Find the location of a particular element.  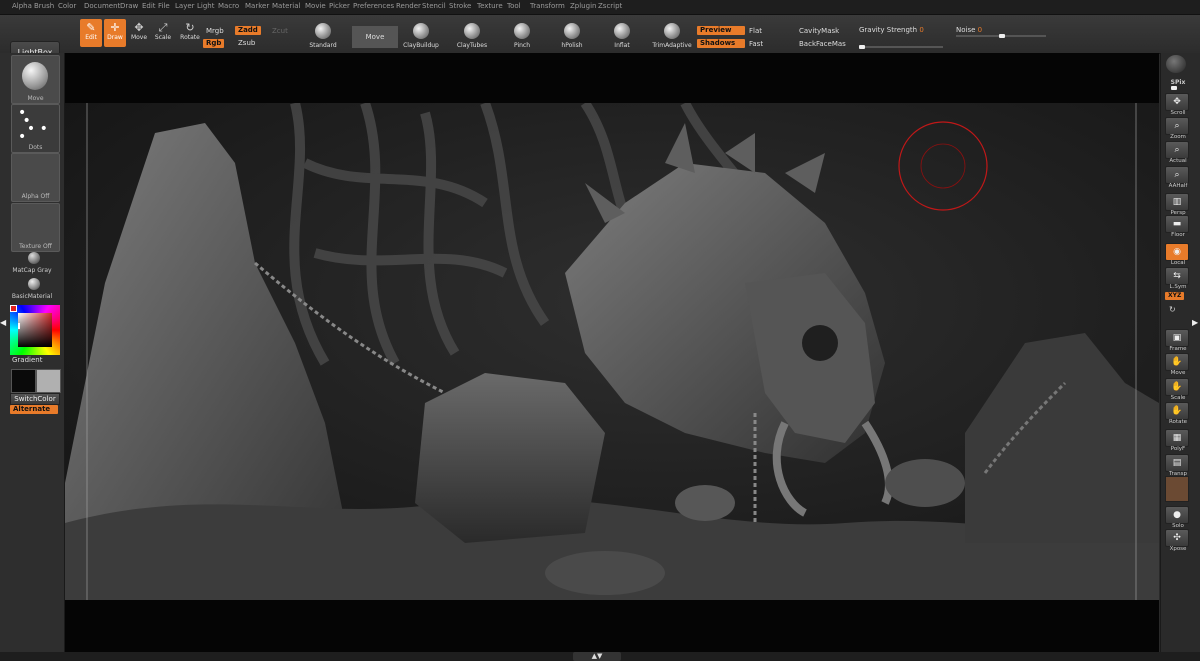

gravity-strength-slider-knob is located at coordinates (862, 47).